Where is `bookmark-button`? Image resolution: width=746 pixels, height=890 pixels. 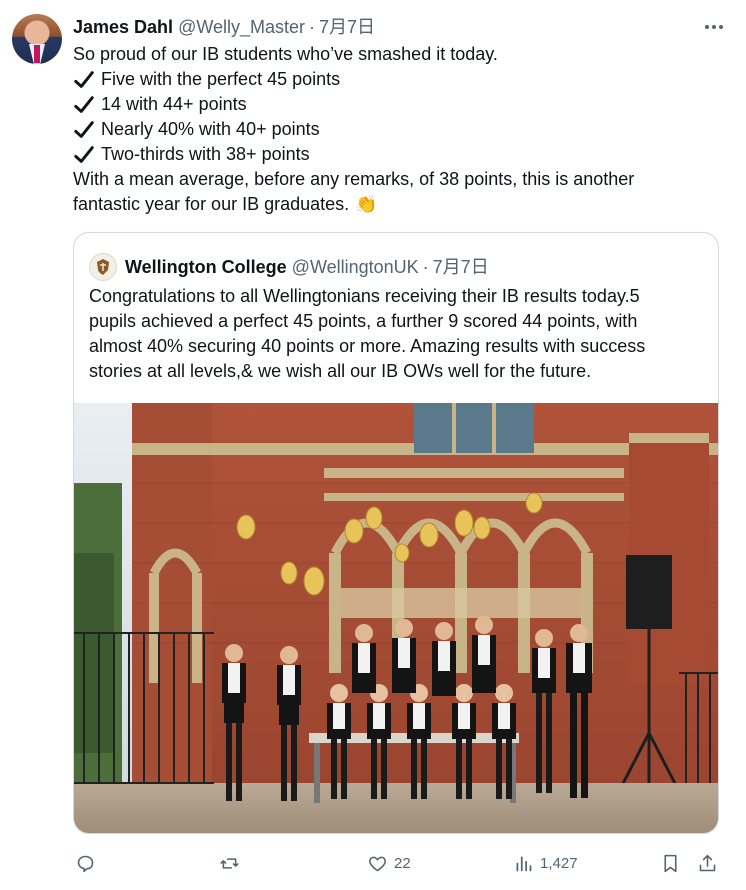 bookmark-button is located at coordinates (670, 863).